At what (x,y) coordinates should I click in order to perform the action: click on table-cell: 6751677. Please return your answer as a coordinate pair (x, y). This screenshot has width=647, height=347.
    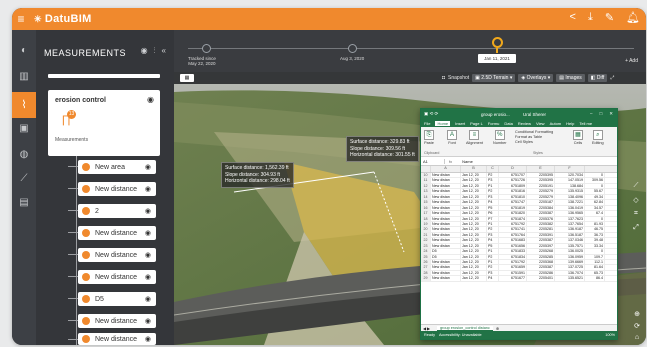
    Looking at the image, I should click on (513, 278).